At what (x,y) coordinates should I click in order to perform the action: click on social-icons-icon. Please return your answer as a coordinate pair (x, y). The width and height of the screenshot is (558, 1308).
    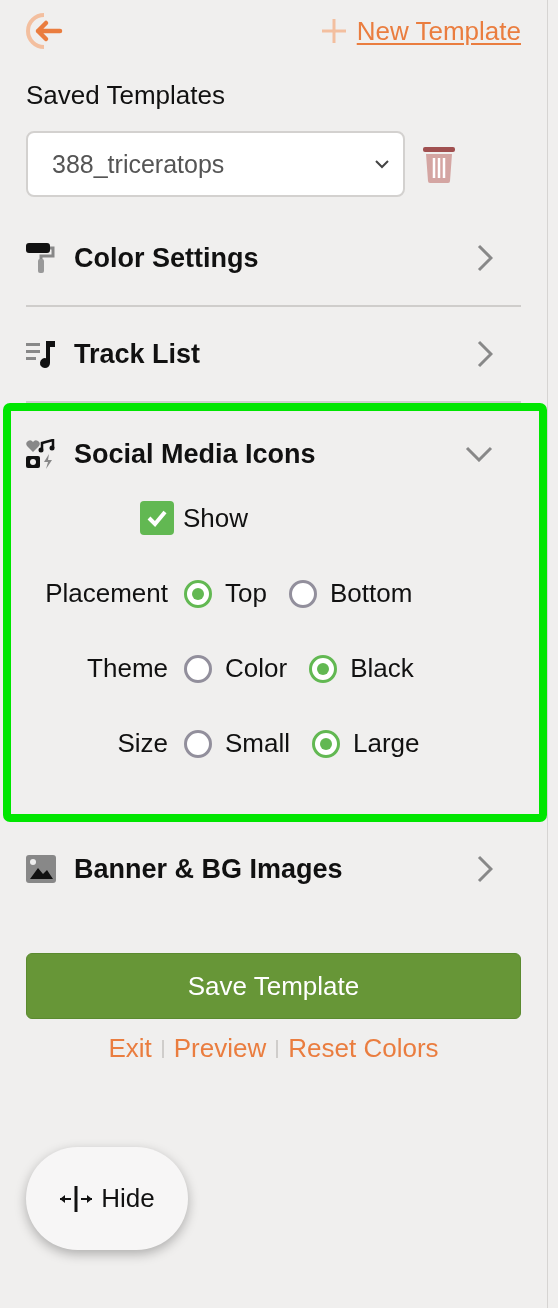
    Looking at the image, I should click on (41, 454).